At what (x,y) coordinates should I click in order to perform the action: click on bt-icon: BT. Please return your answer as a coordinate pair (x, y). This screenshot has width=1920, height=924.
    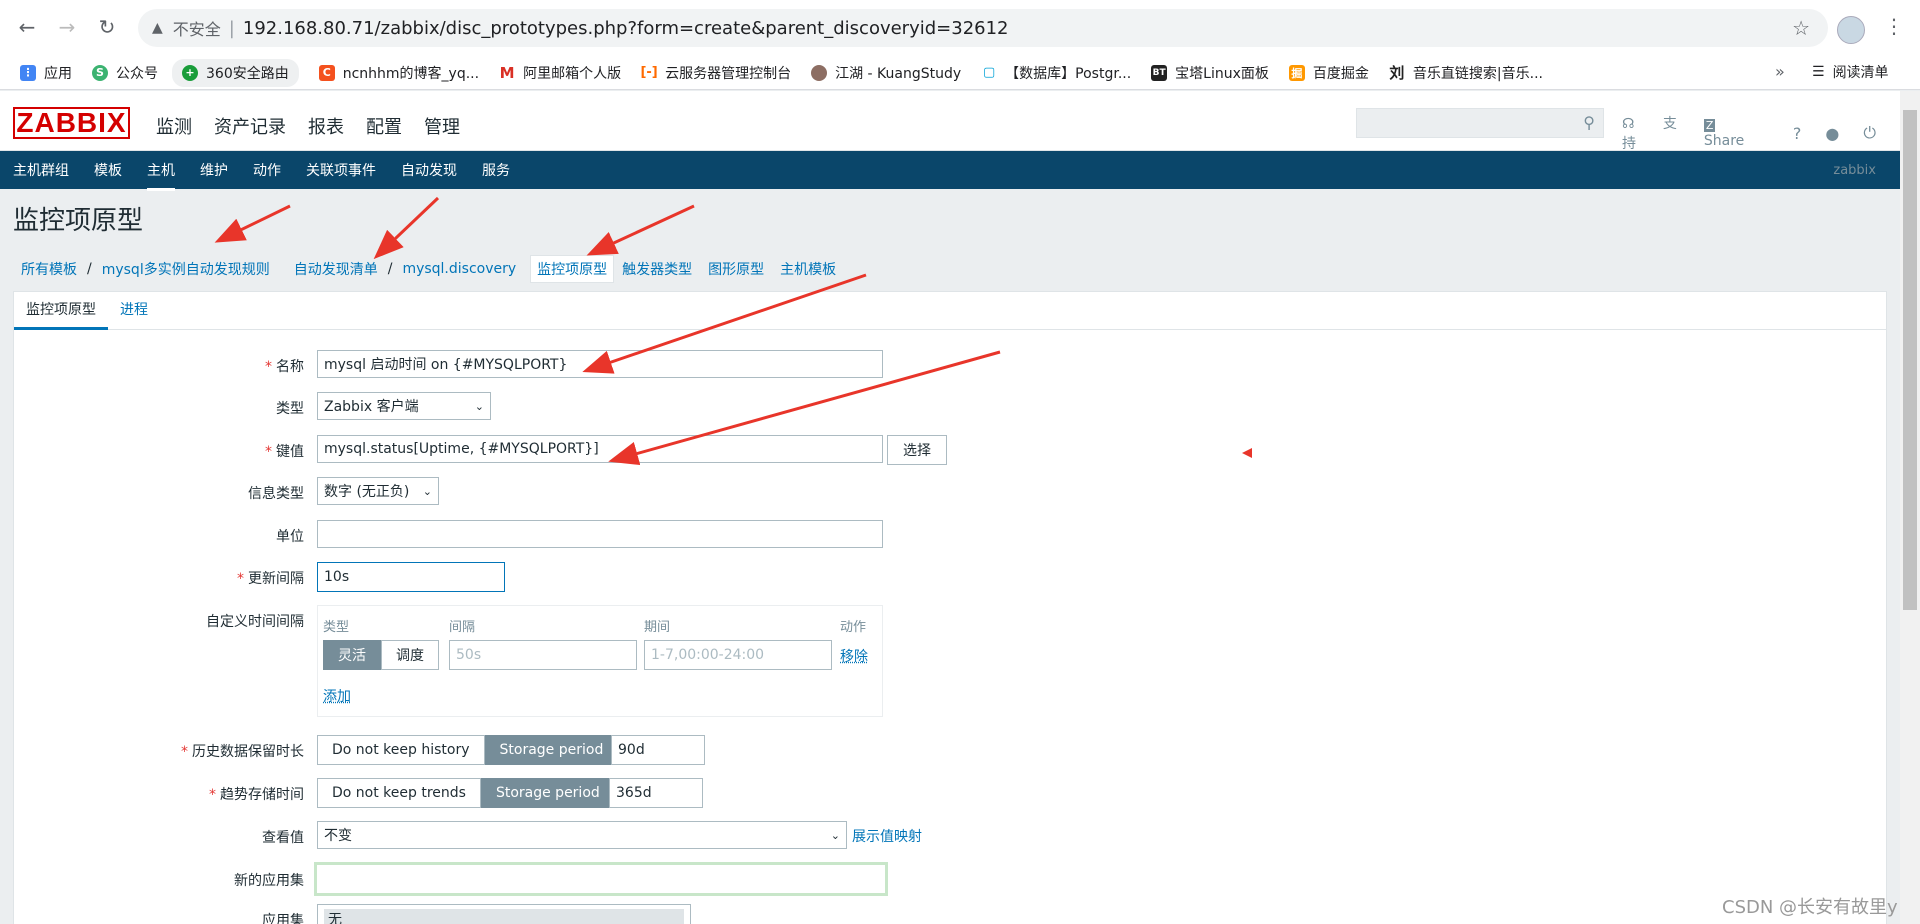
    Looking at the image, I should click on (1159, 72).